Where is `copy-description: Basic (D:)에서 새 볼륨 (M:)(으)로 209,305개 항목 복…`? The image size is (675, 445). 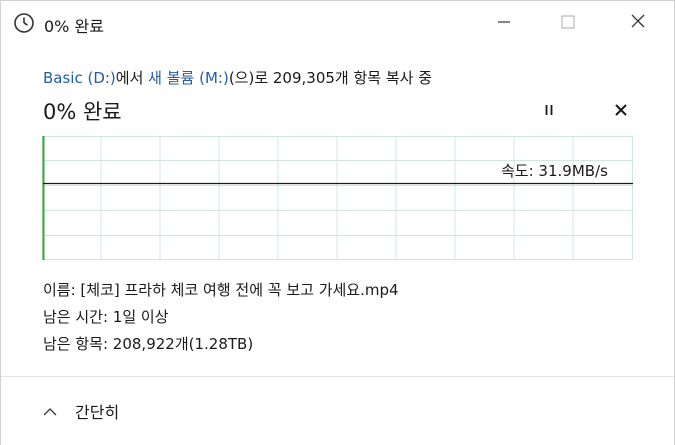 copy-description: Basic (D:)에서 새 볼륨 (M:)(으)로 209,305개 항목 복… is located at coordinates (237, 77).